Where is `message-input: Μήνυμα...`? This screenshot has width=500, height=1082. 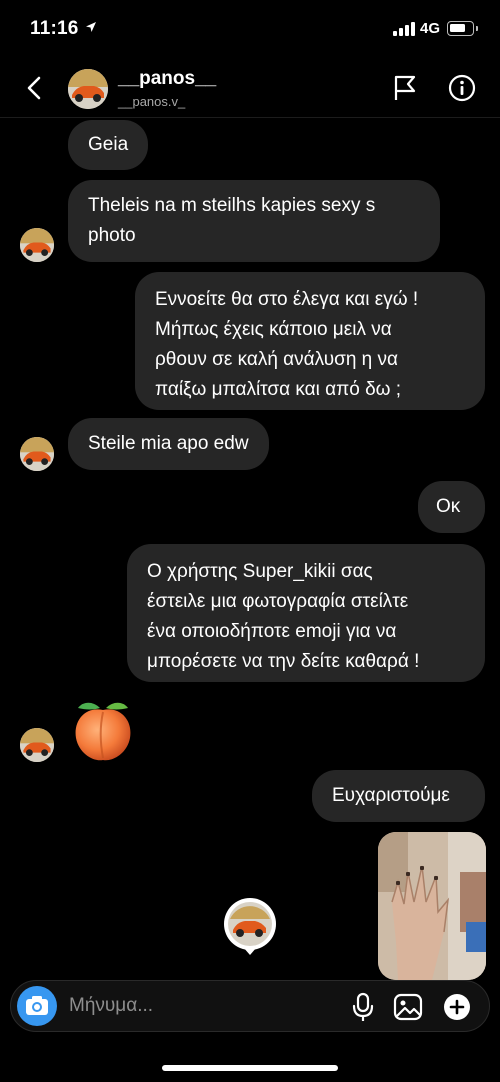
message-input: Μήνυμα... is located at coordinates (111, 1006).